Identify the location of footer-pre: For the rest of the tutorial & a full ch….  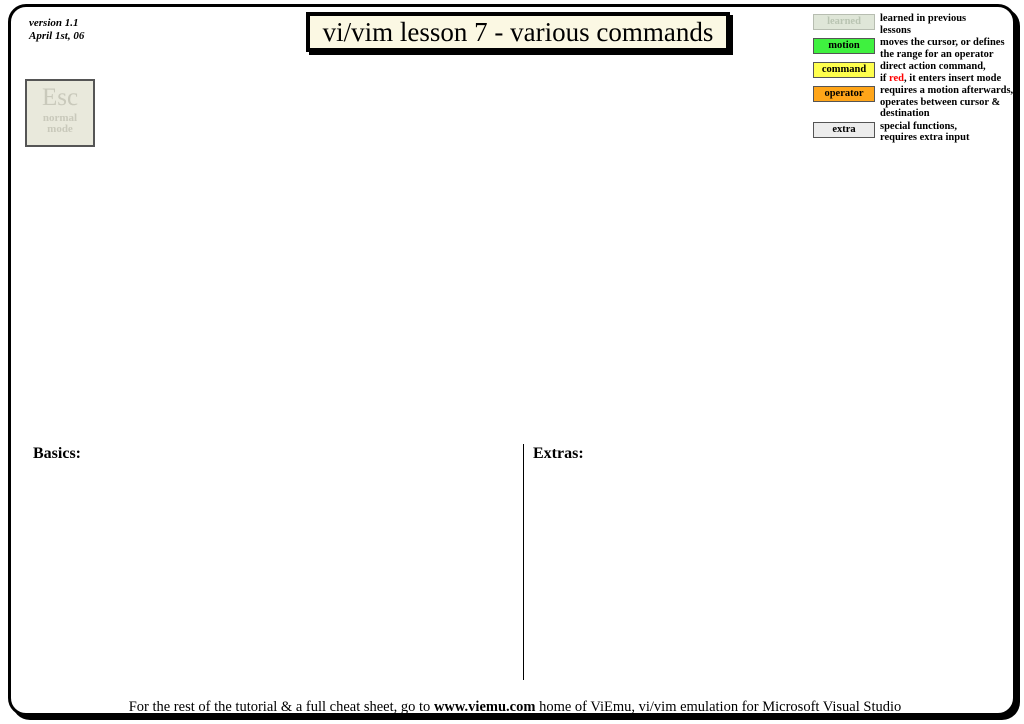
(281, 707).